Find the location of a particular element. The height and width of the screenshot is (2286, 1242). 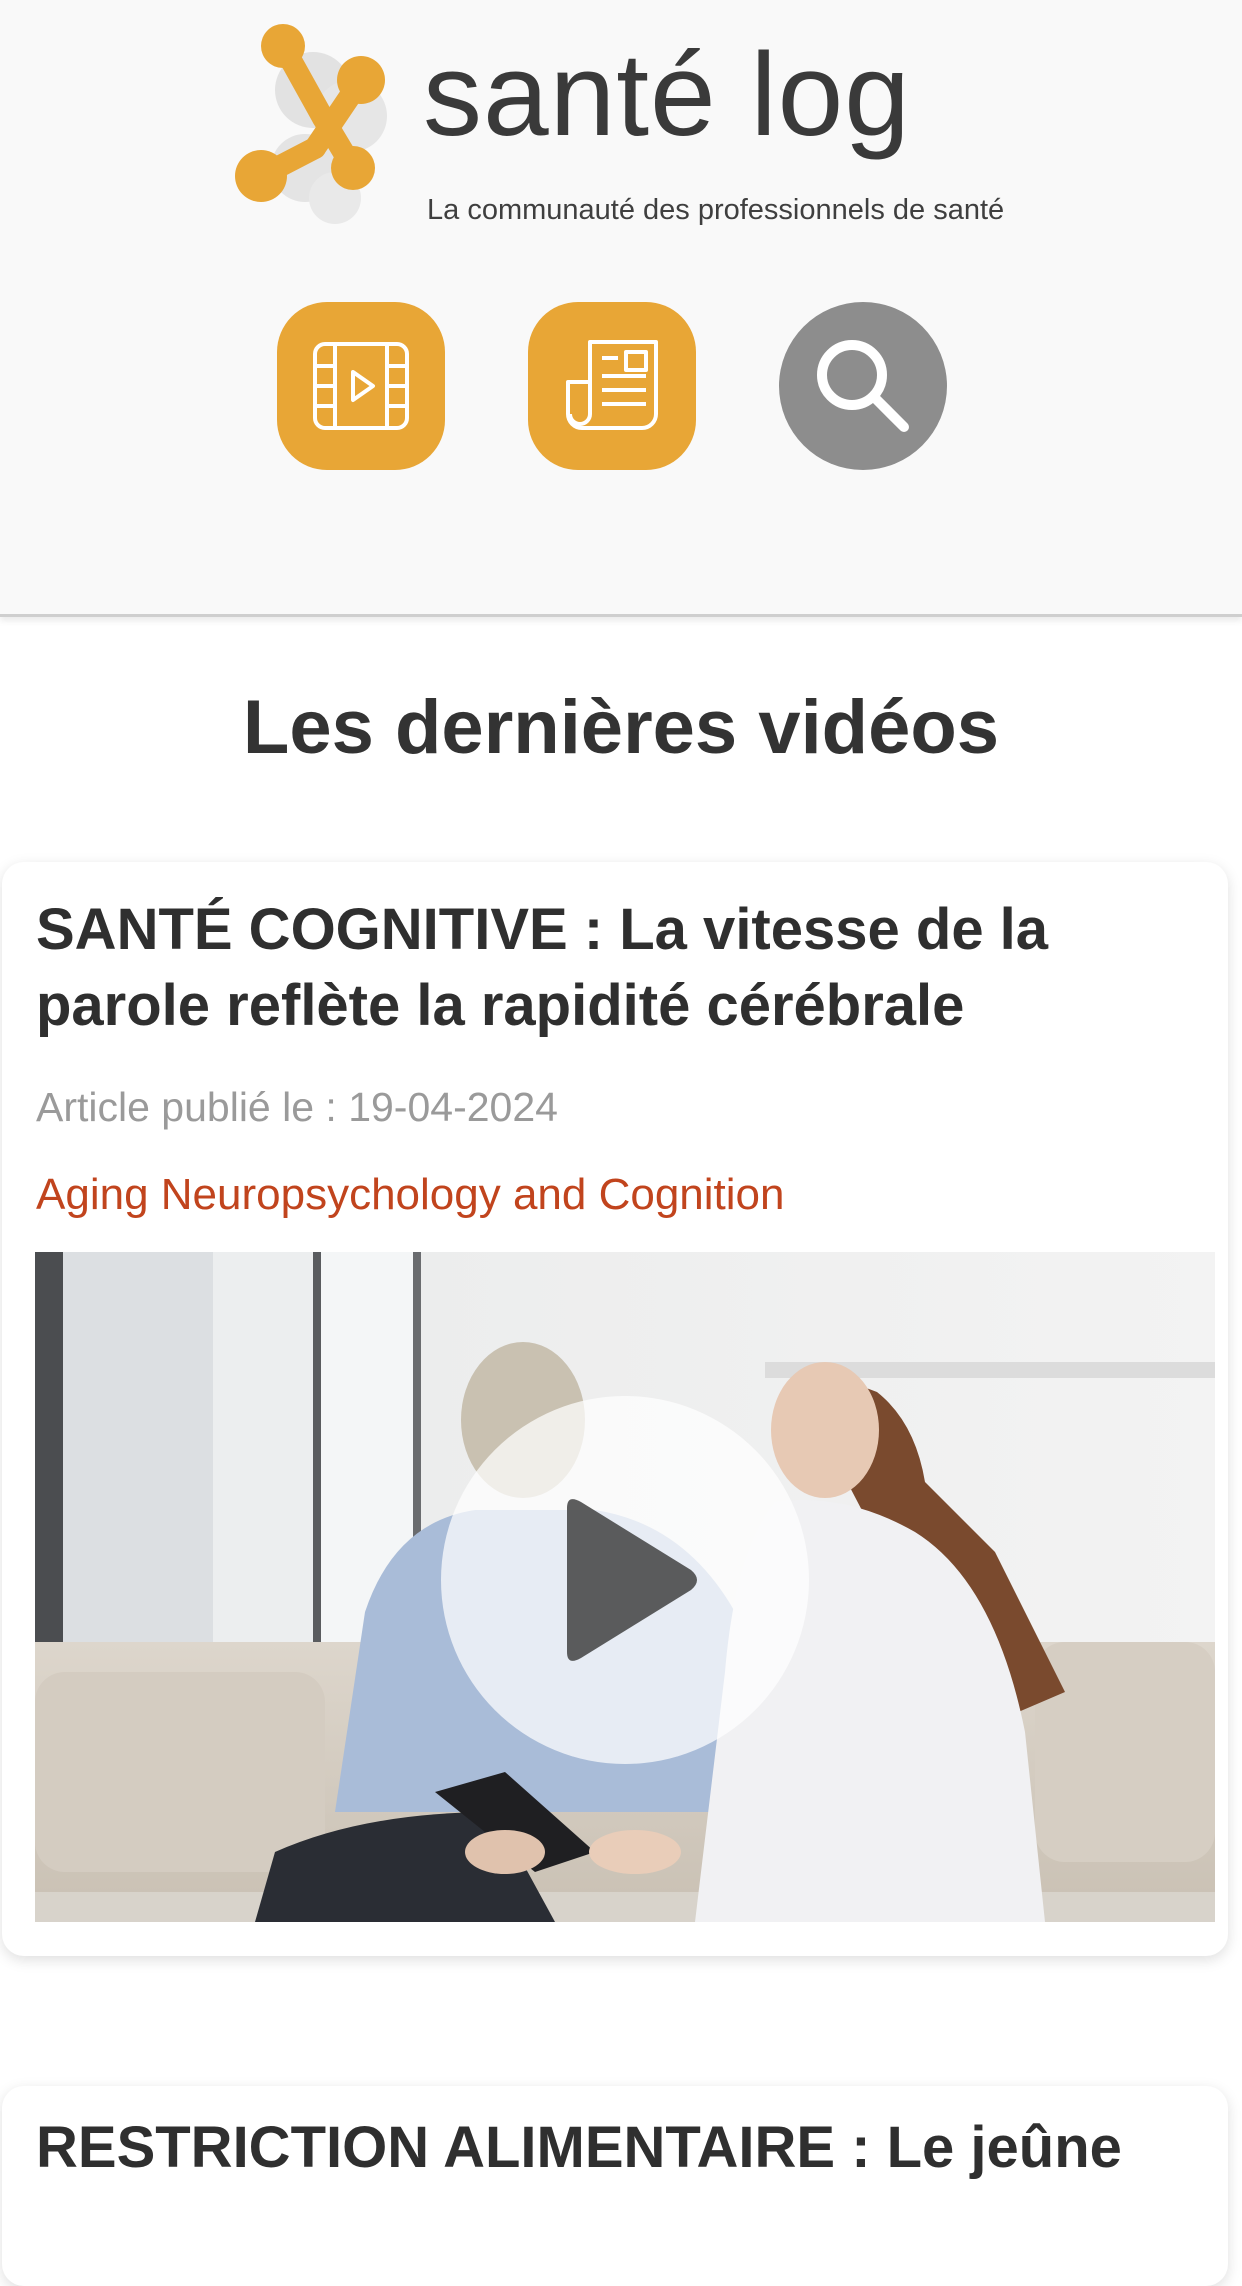

articles-nav-button is located at coordinates (612, 386).